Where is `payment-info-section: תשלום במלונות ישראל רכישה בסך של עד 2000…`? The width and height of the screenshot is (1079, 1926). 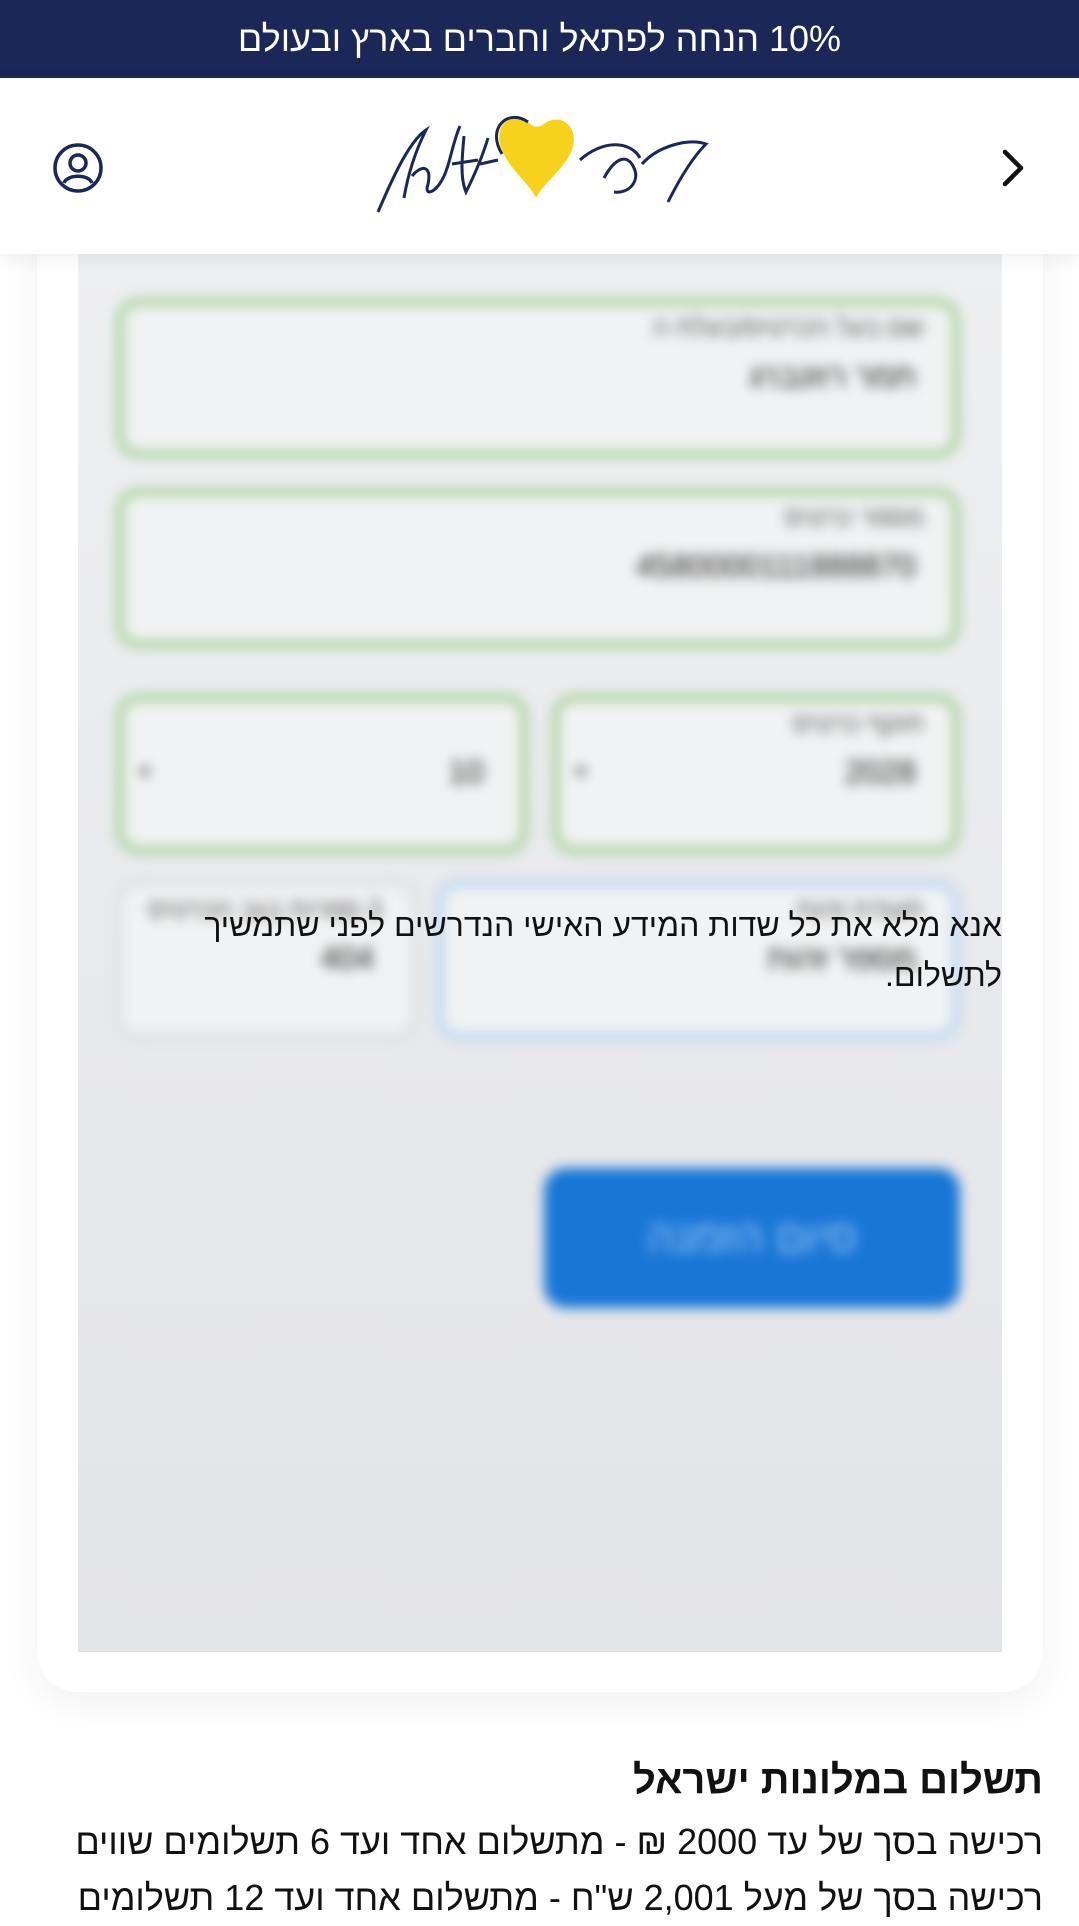 payment-info-section: תשלום במלונות ישראל רכישה בסך של עד 2000… is located at coordinates (538, 1838).